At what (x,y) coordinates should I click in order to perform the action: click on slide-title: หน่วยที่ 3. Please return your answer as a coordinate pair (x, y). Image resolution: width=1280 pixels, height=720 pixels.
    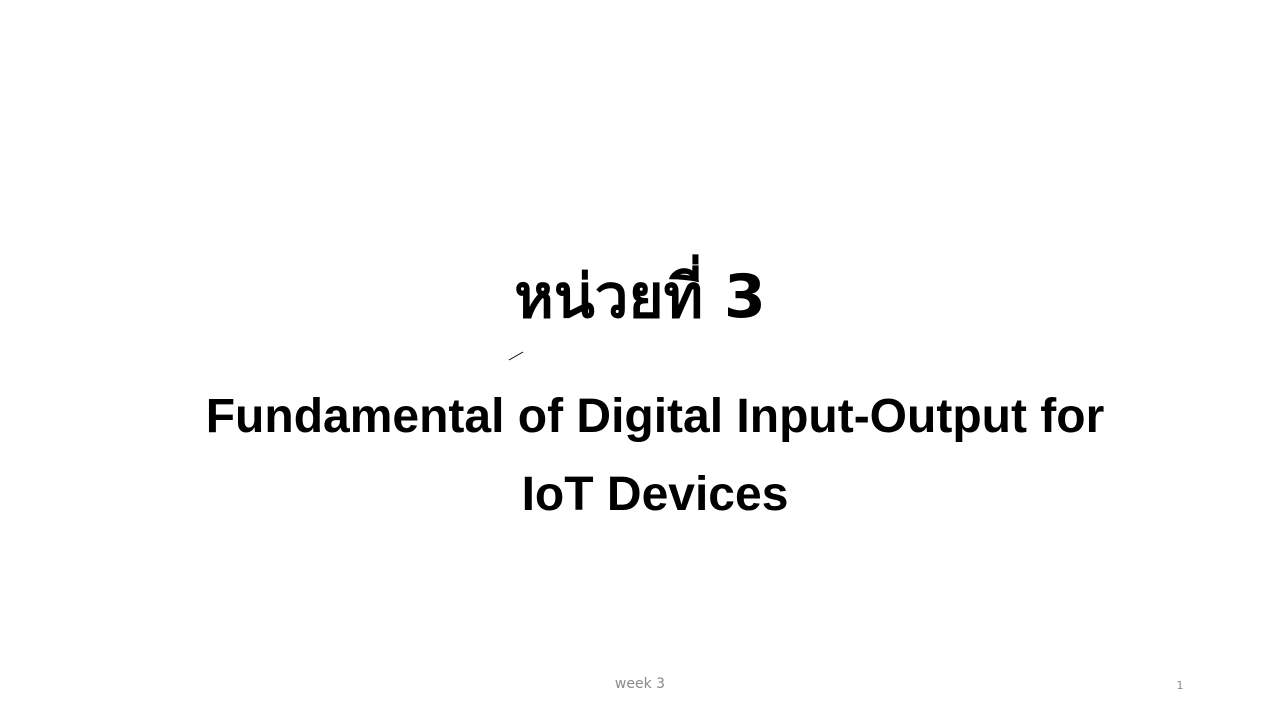
    Looking at the image, I should click on (640, 297).